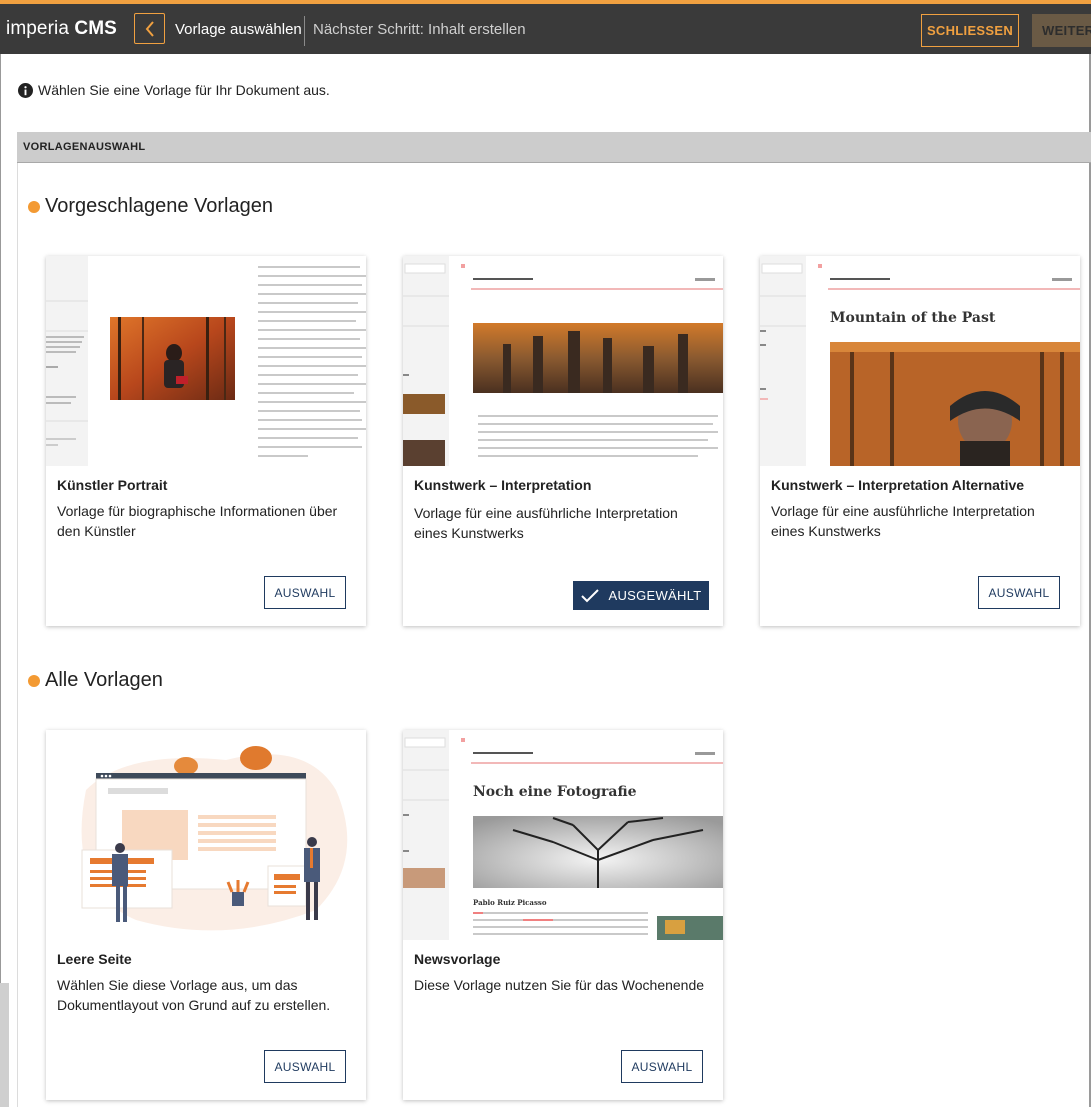 This screenshot has width=1091, height=1107. I want to click on section-header: VORLAGENAUSWAHL, so click(554, 147).